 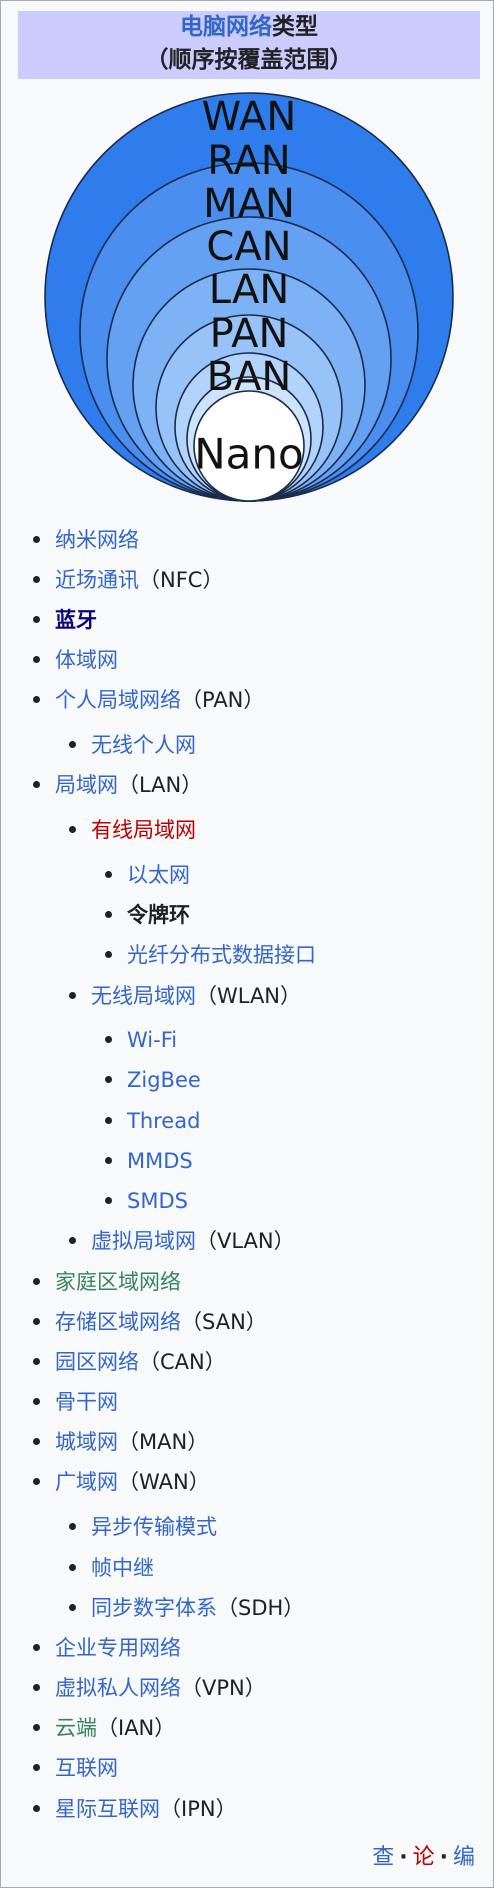 What do you see at coordinates (76, 620) in the screenshot?
I see `link-bluetooth: 蓝牙` at bounding box center [76, 620].